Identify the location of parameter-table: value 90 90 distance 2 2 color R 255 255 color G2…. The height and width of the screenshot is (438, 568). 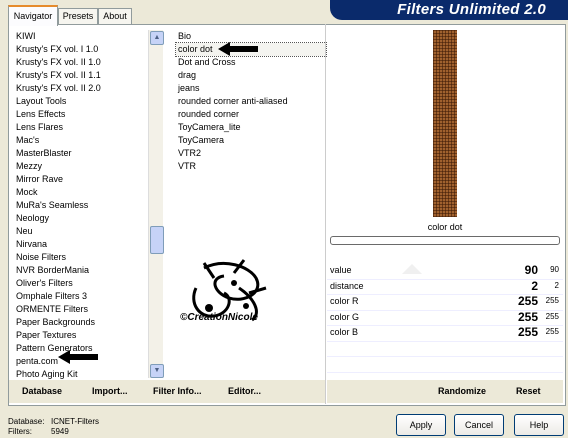
(445, 325).